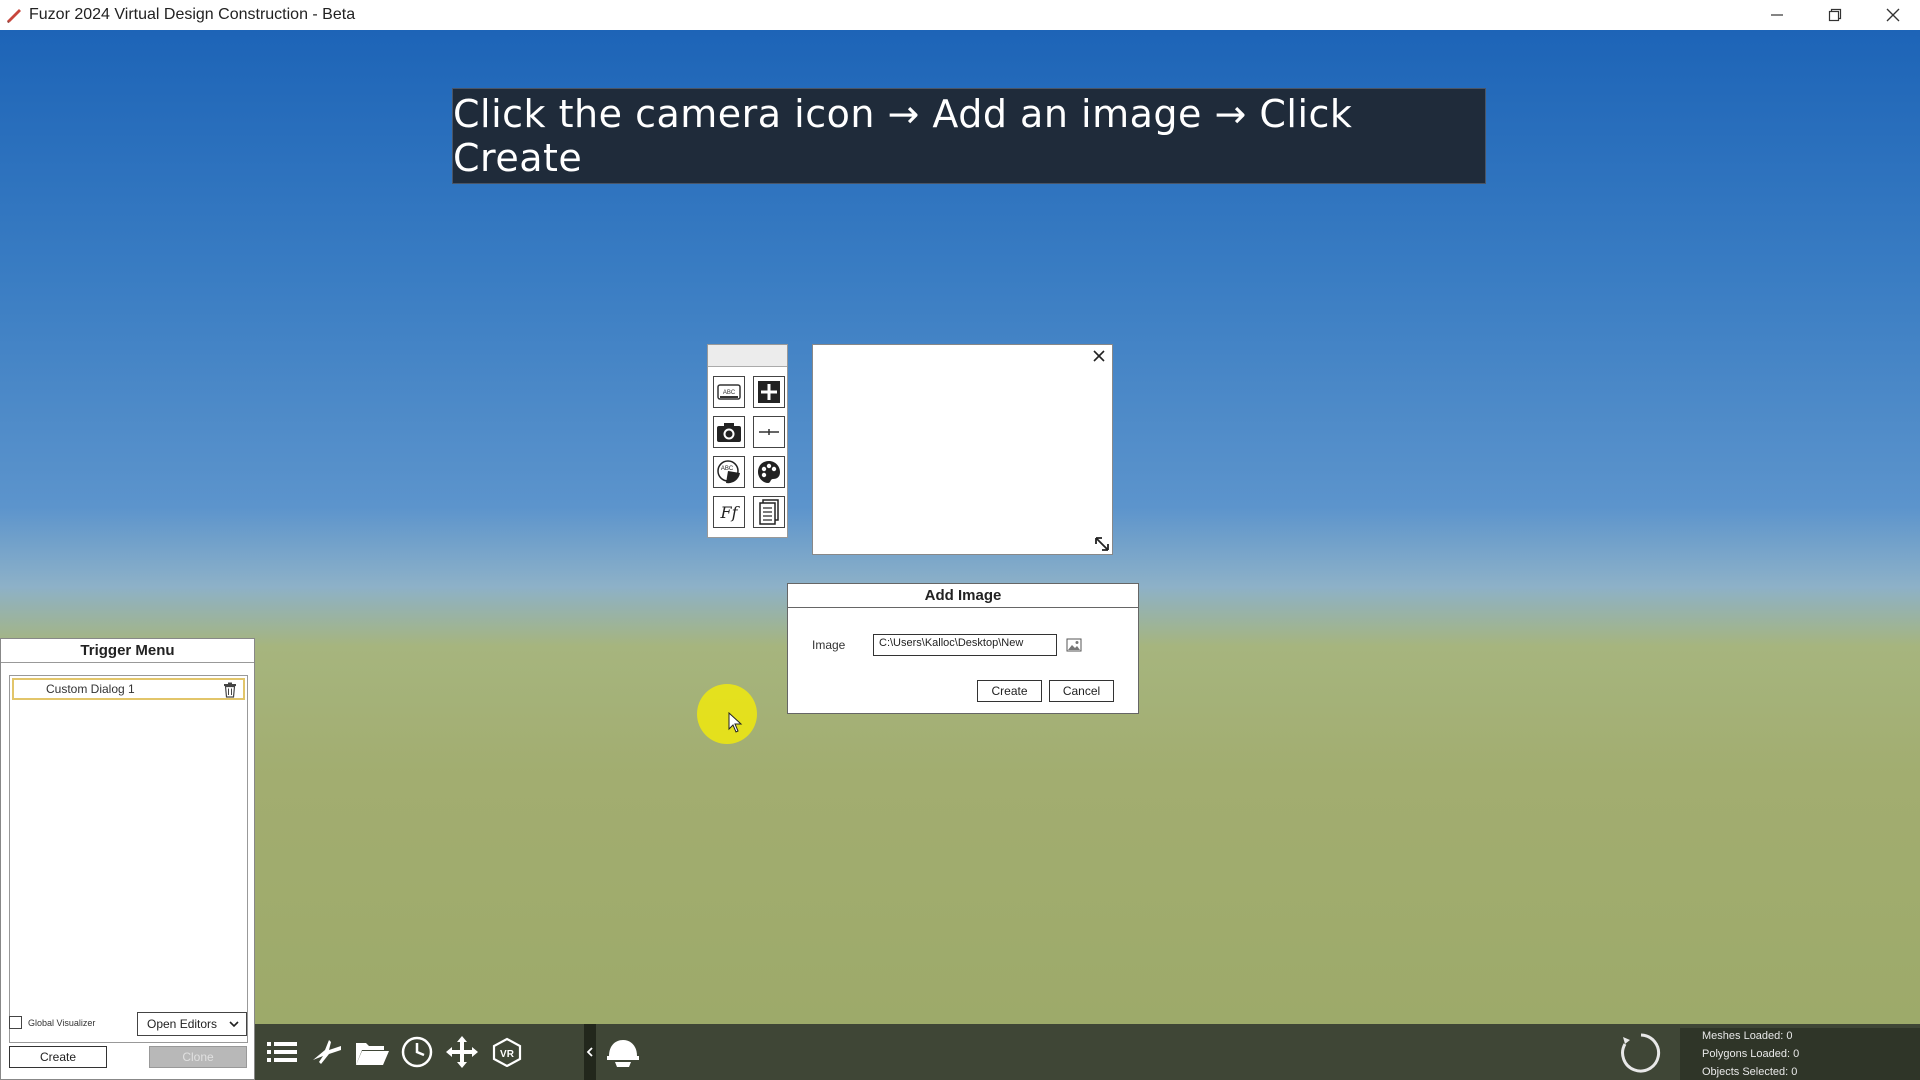 This screenshot has height=1080, width=1920. I want to click on global-visualizer-row: Global Visualizer, so click(52, 1022).